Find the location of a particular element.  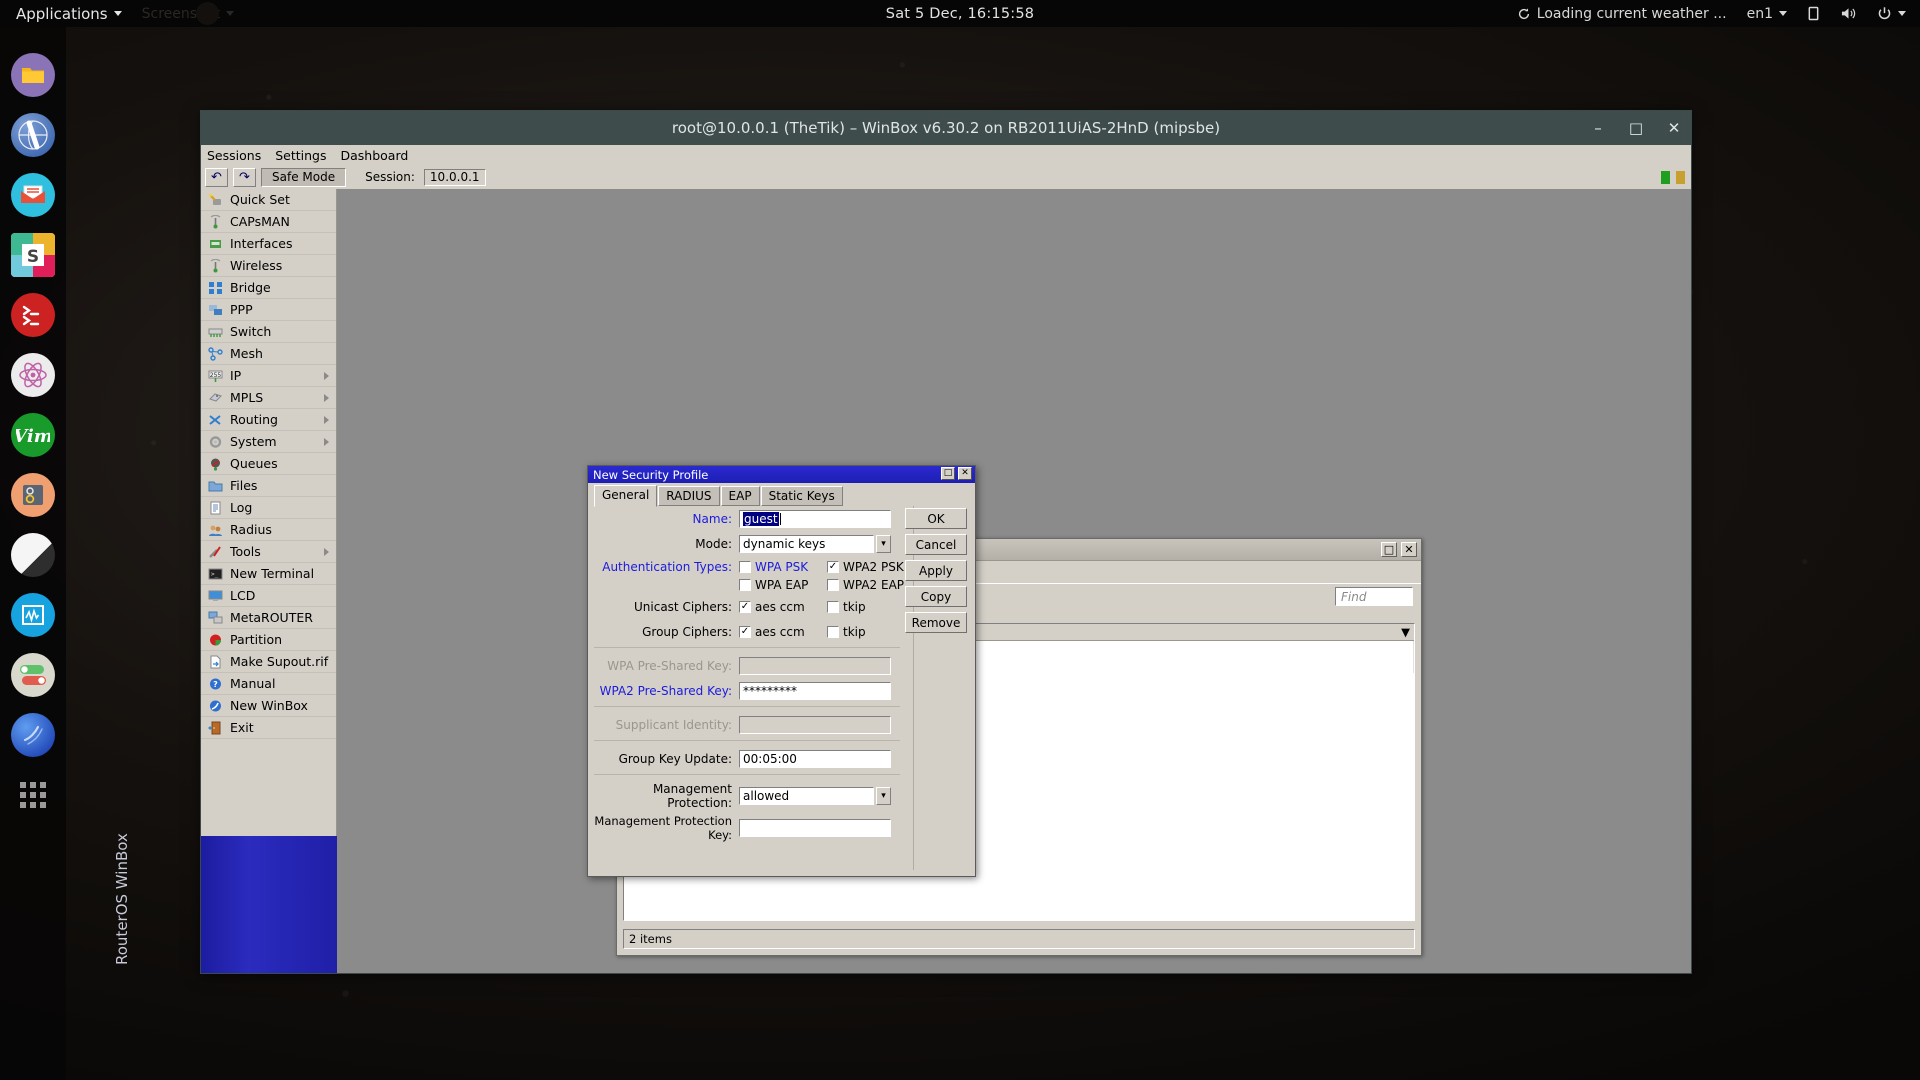

sidebar-item-log: Log is located at coordinates (268, 508).